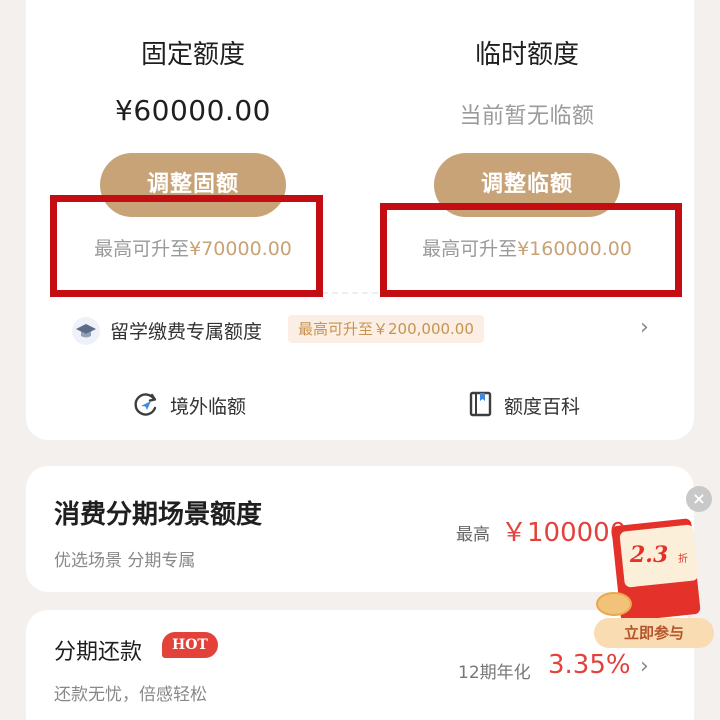 The width and height of the screenshot is (720, 720). Describe the element at coordinates (360, 405) in the screenshot. I see `quick-links: 境外临额 额度百科` at that location.